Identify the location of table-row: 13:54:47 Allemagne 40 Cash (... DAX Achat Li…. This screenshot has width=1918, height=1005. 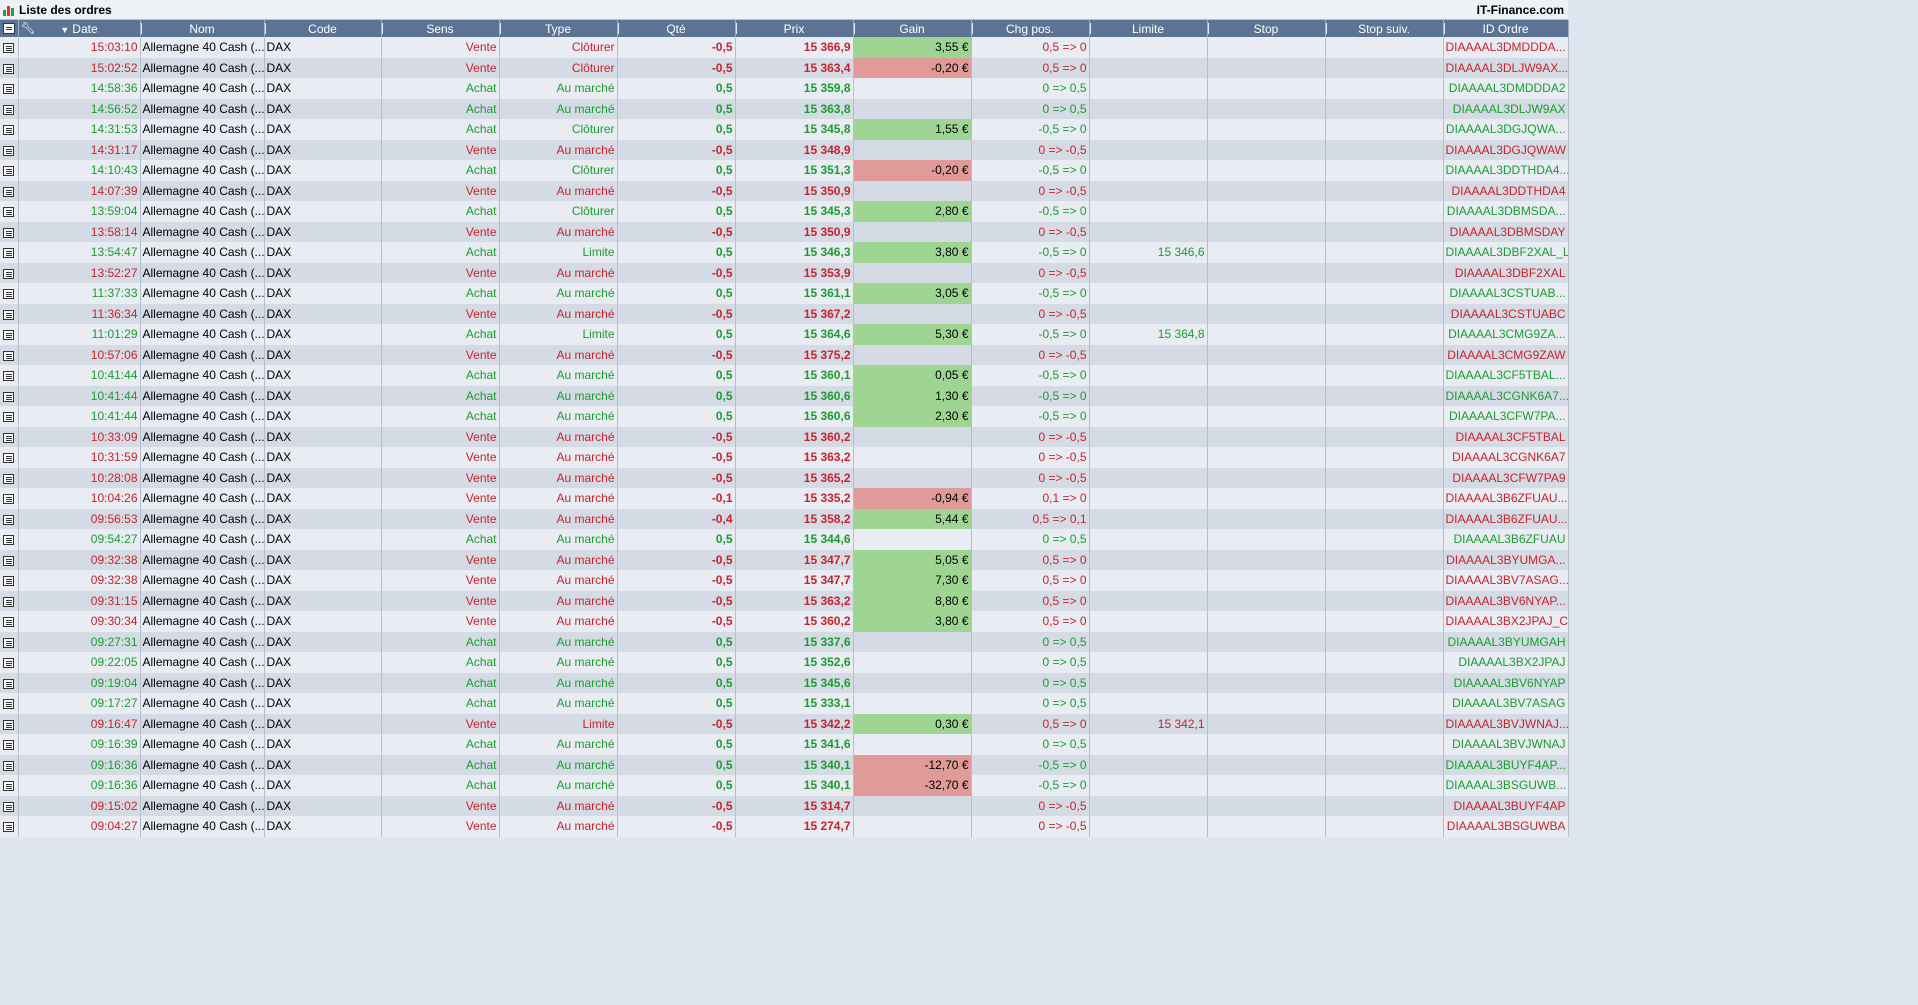
(784, 252).